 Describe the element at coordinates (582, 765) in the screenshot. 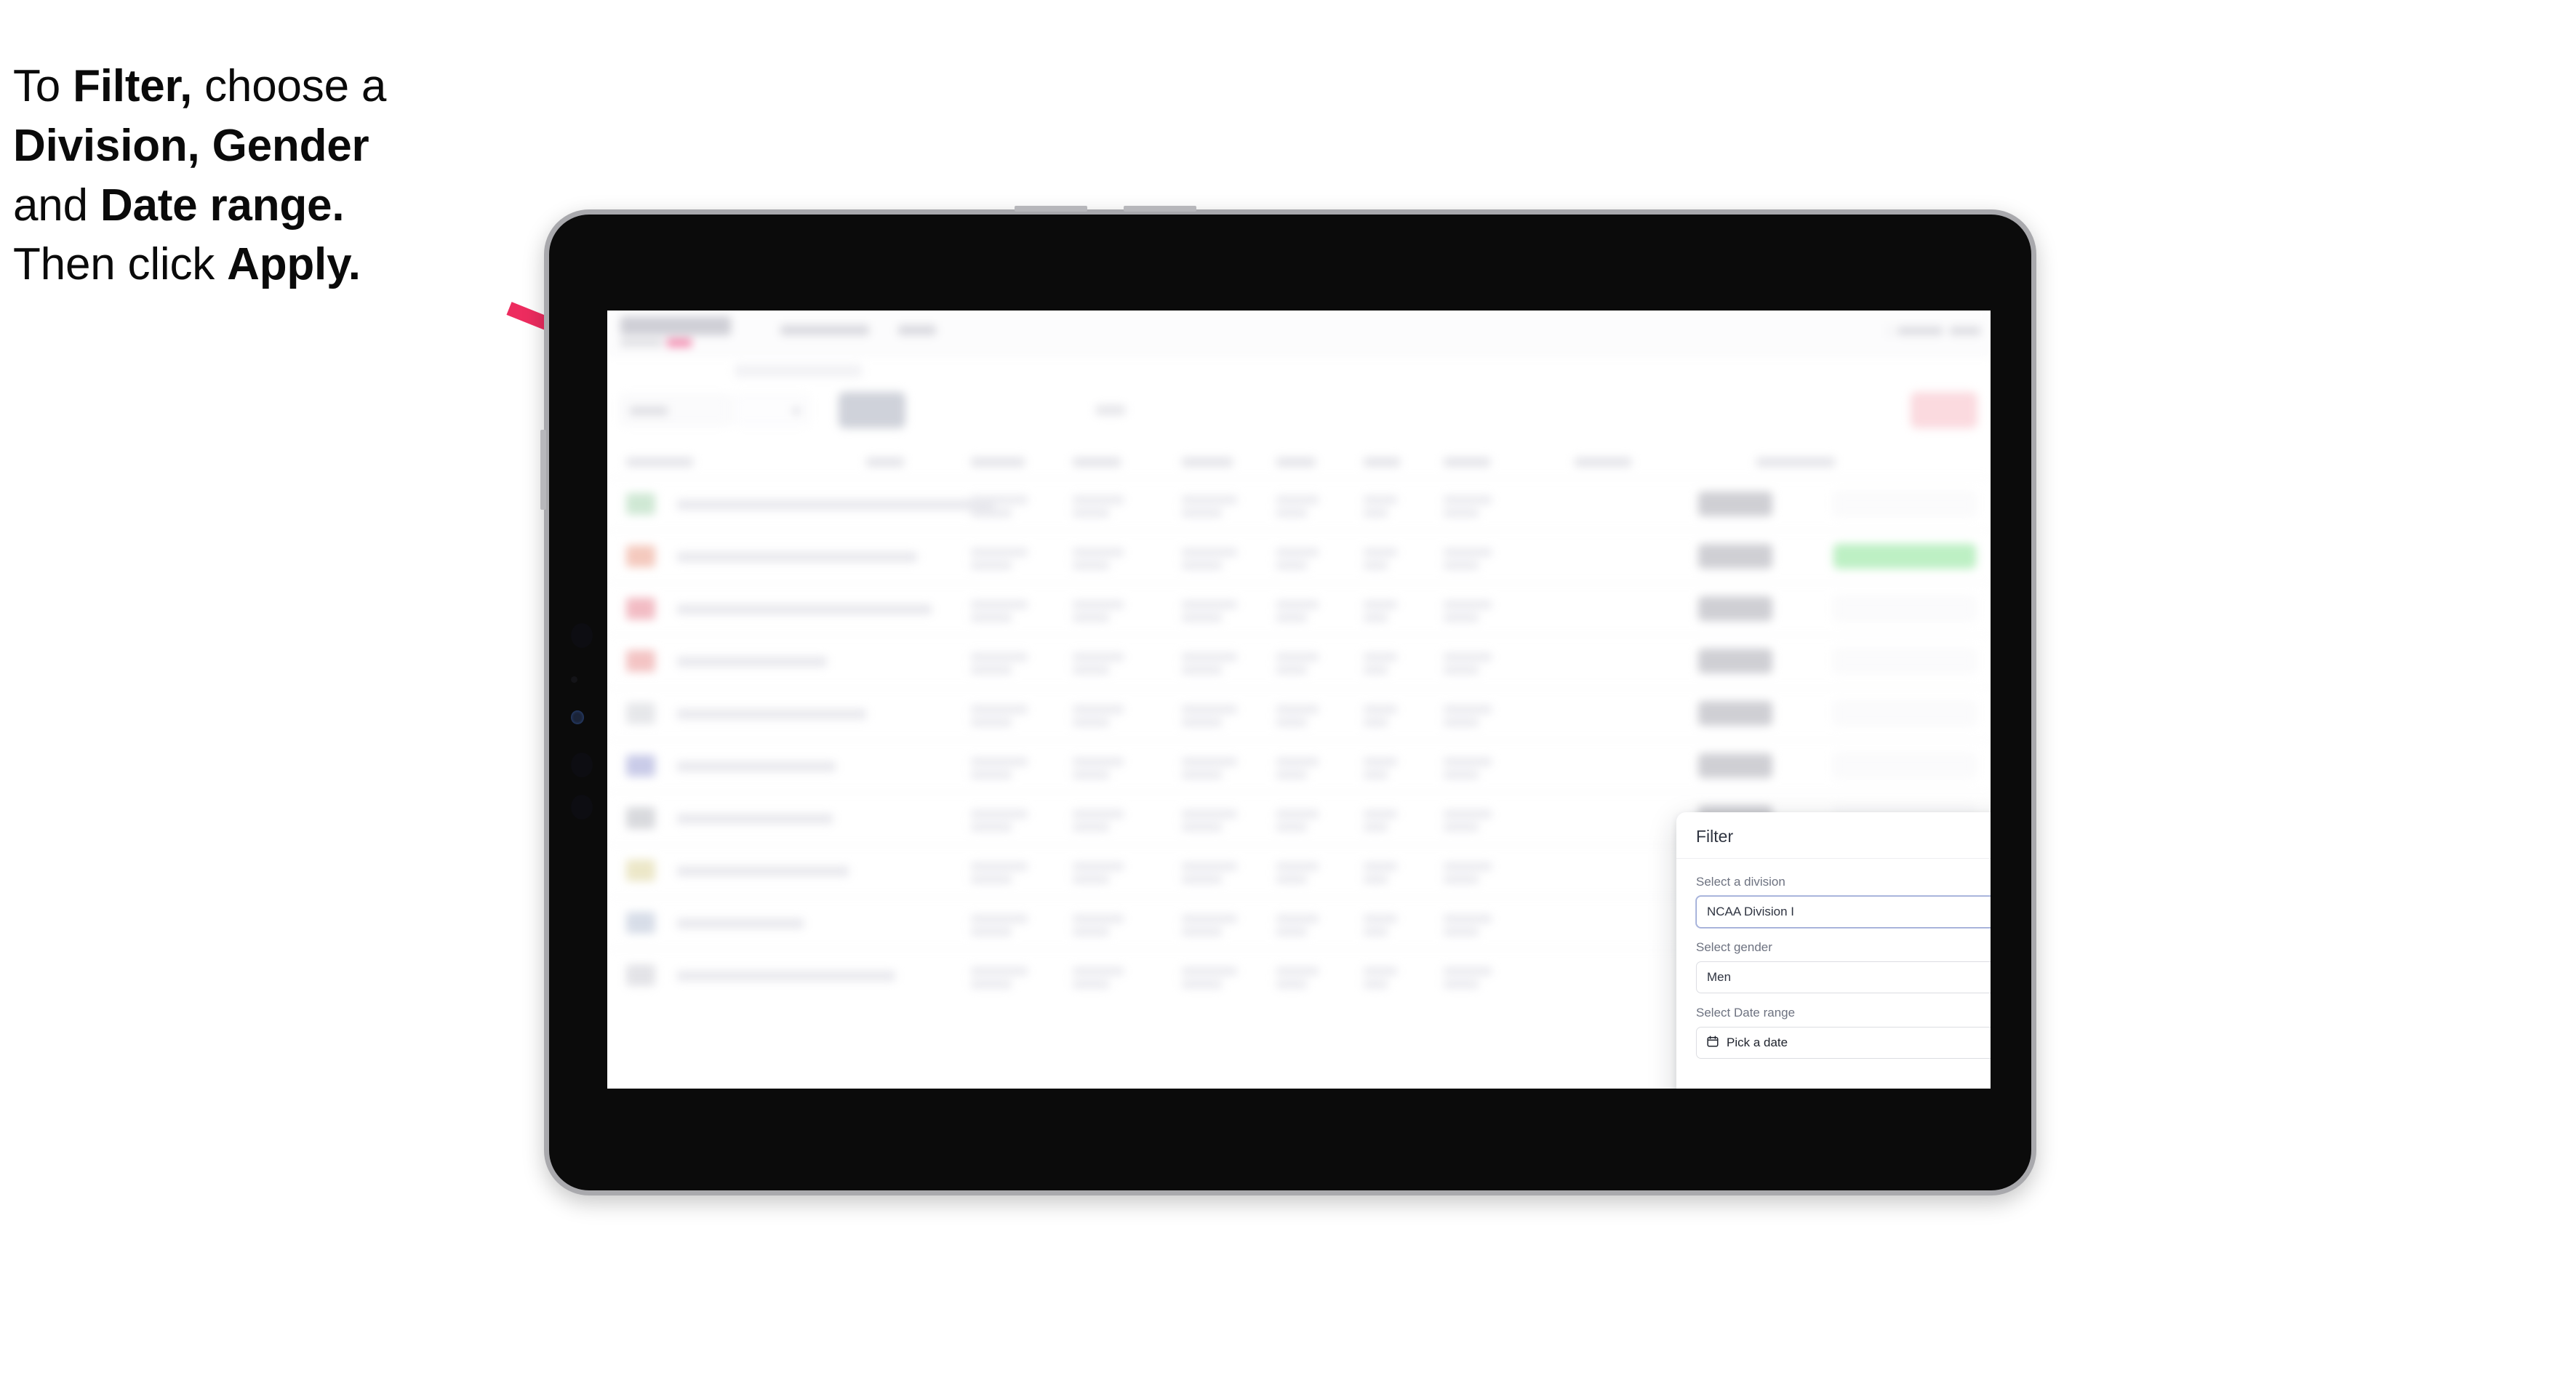

I see `speaker-dot` at that location.